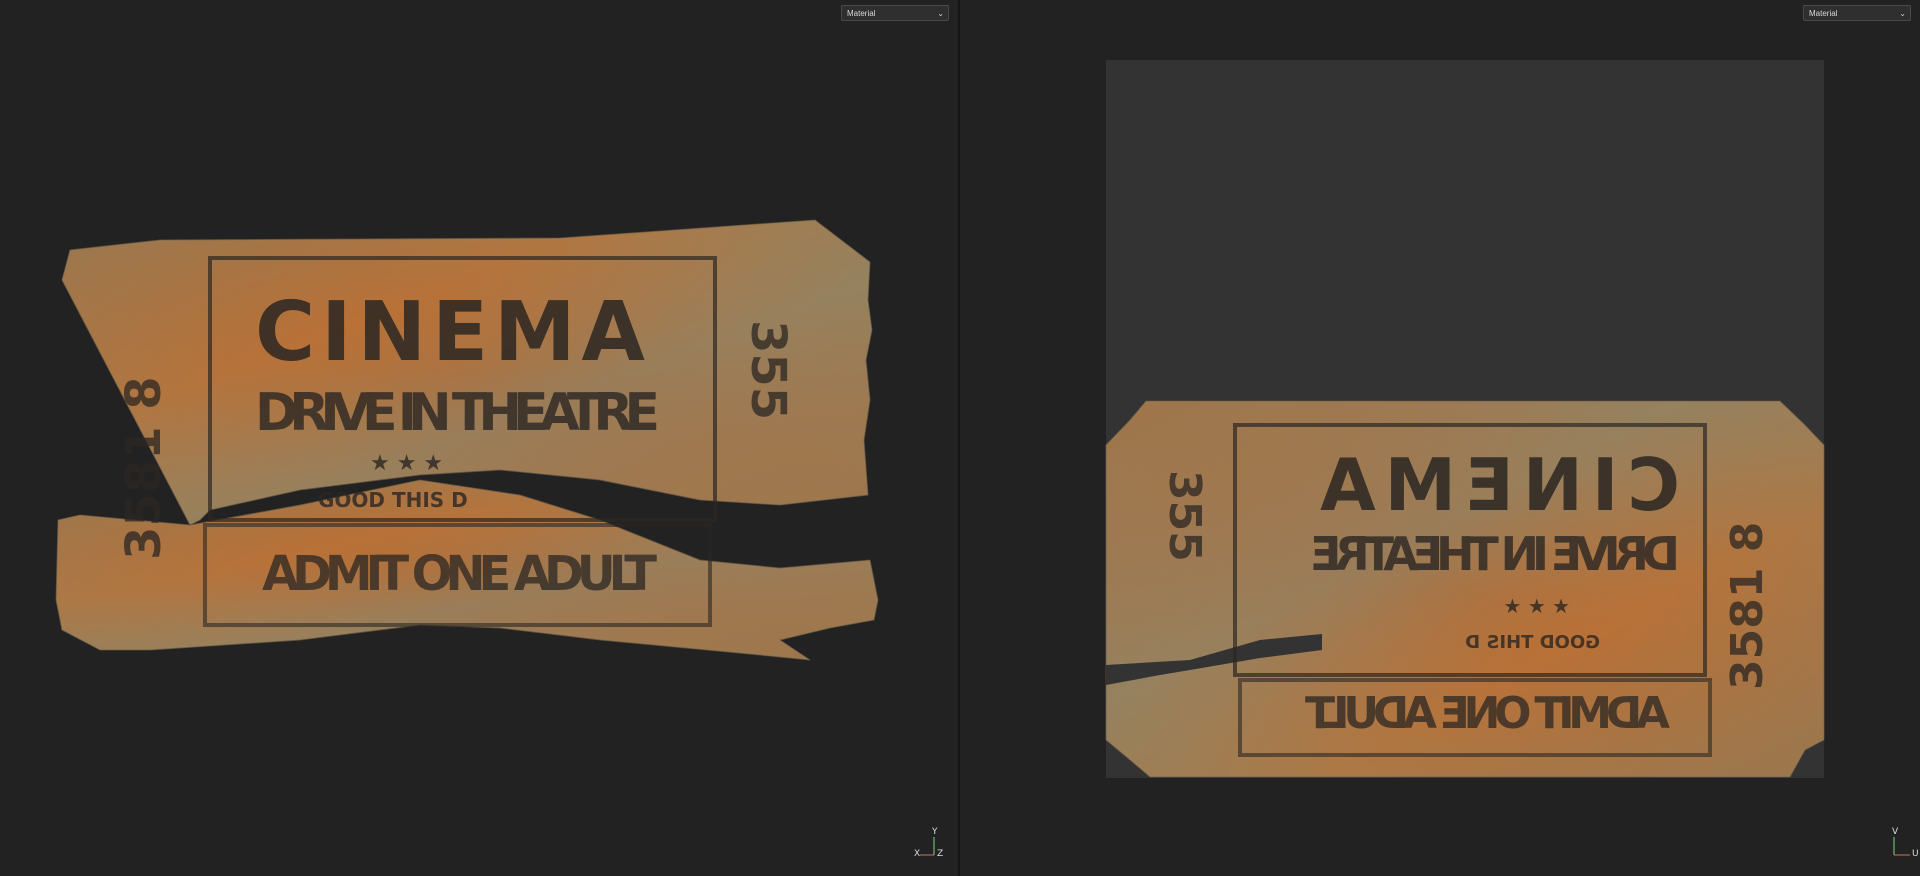 The width and height of the screenshot is (1920, 876). What do you see at coordinates (144, 468) in the screenshot?
I see `ticket-serial-left: 3581 8` at bounding box center [144, 468].